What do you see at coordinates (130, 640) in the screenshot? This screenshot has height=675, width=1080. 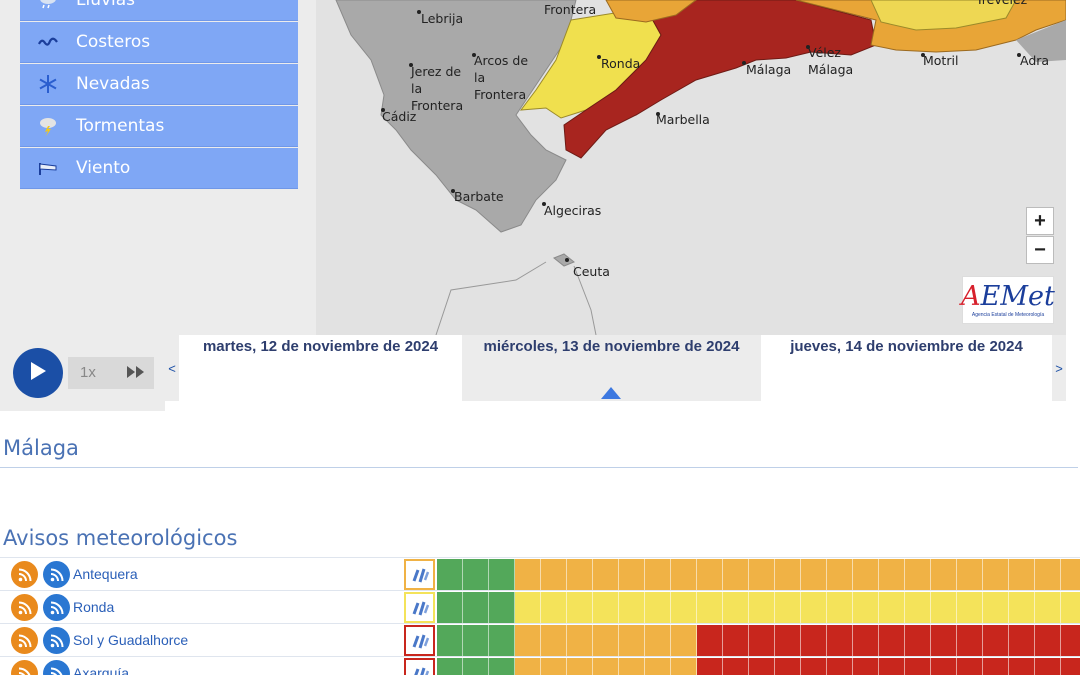 I see `zone-link: Sol y Guadalhorce` at bounding box center [130, 640].